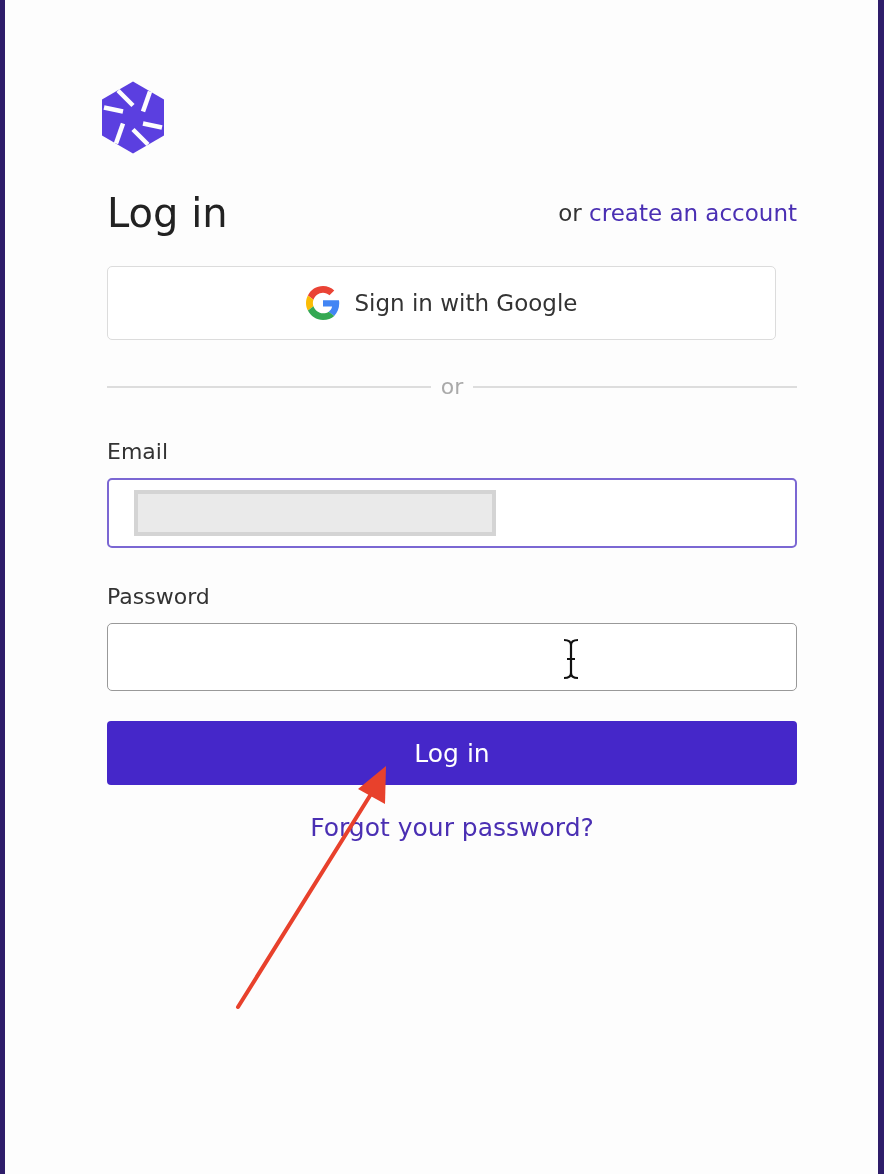  Describe the element at coordinates (570, 213) in the screenshot. I see `signup-prefix: or` at that location.